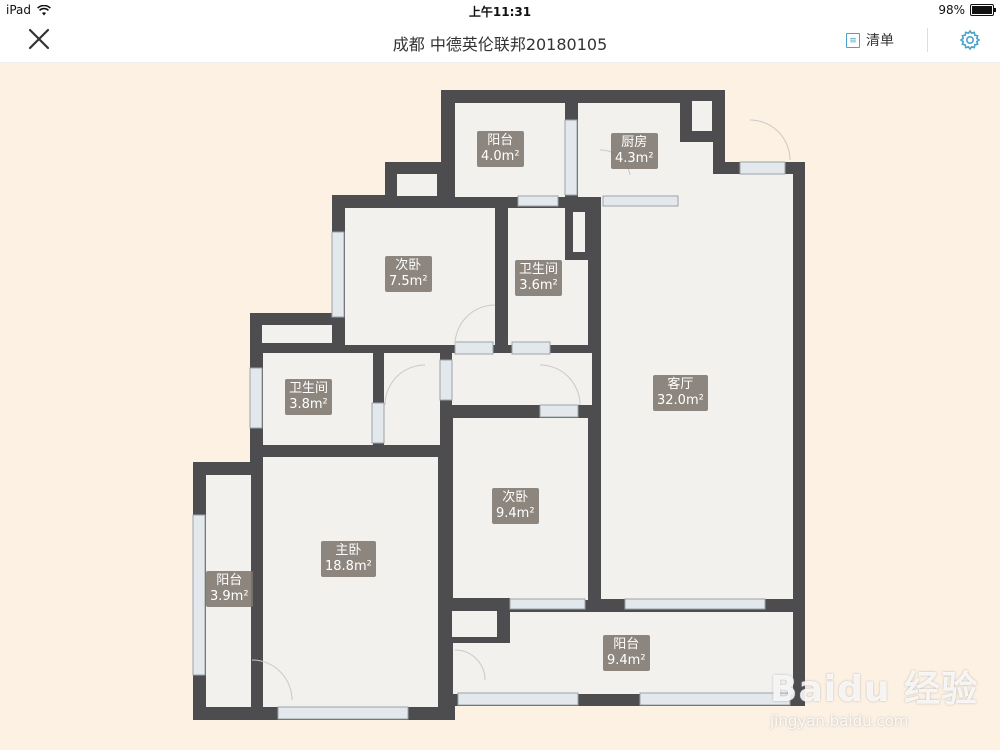  What do you see at coordinates (634, 142) in the screenshot?
I see `room-name: 厨房` at bounding box center [634, 142].